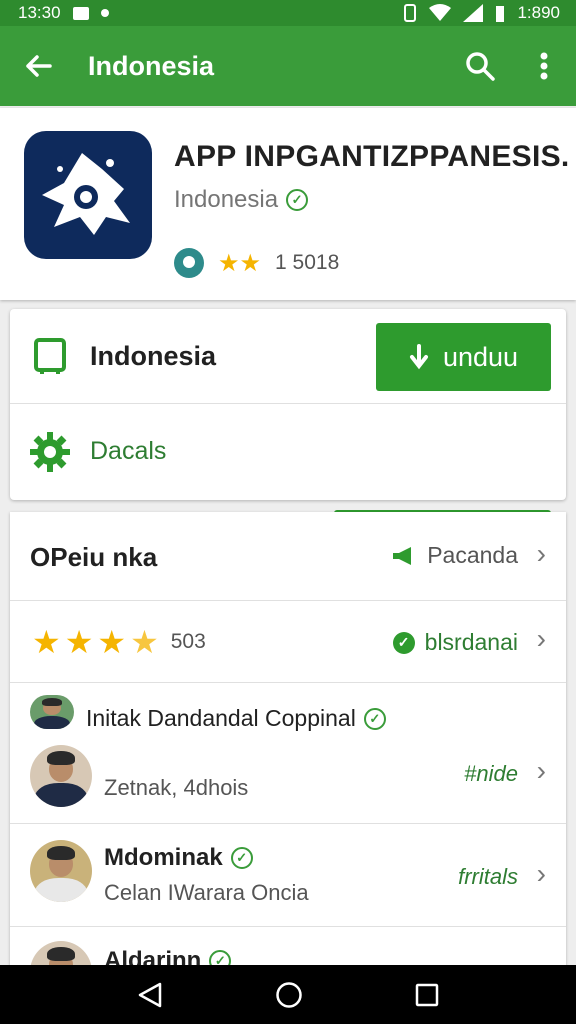 The width and height of the screenshot is (576, 1024). I want to click on review-name-line: Mdominak ✓, so click(178, 858).